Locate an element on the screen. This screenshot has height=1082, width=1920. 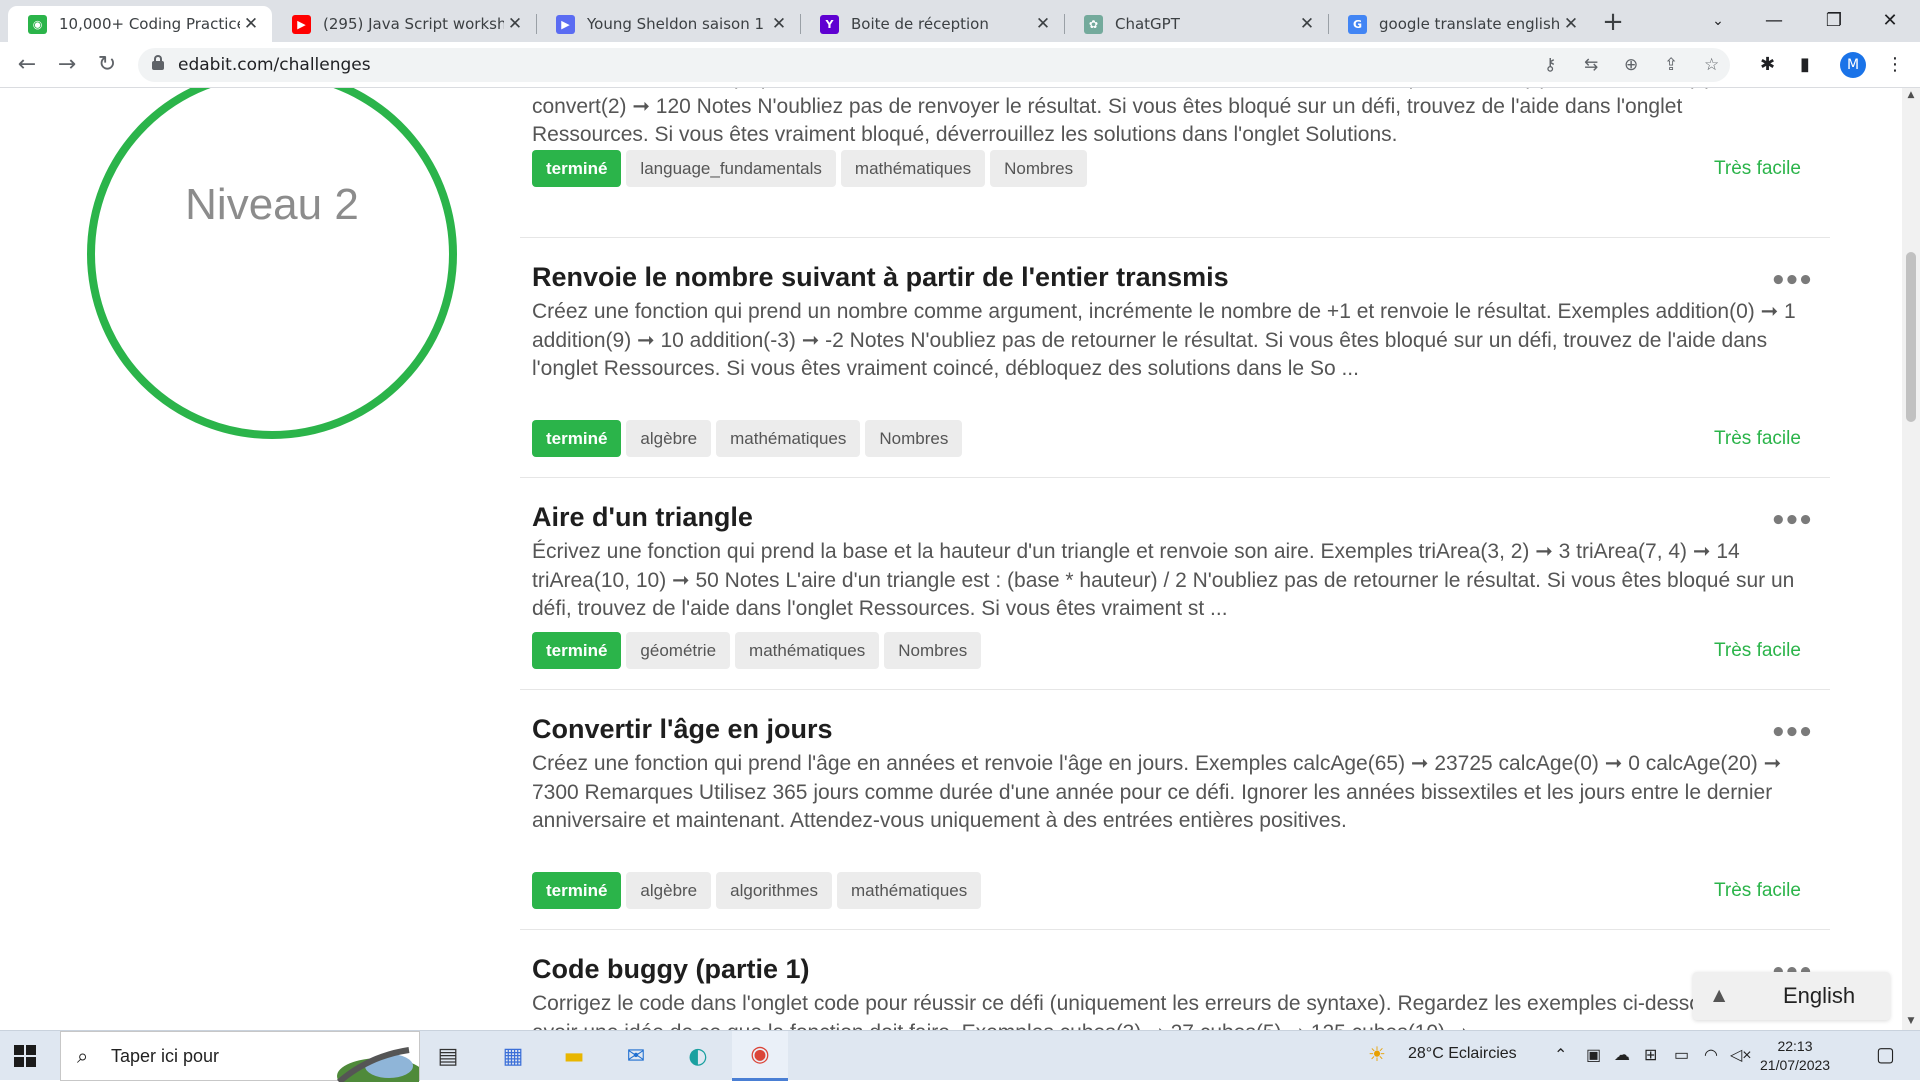
system-clock: 22:13 21/07/2023 is located at coordinates (1795, 1056).